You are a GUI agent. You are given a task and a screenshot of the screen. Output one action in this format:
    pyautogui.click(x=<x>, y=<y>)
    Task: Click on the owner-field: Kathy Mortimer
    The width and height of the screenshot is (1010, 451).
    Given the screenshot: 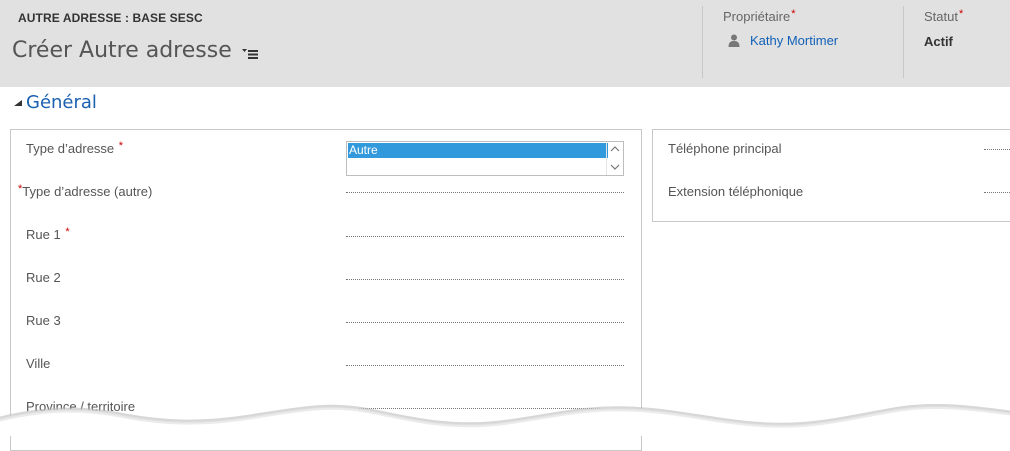 What is the action you would take?
    pyautogui.click(x=783, y=40)
    